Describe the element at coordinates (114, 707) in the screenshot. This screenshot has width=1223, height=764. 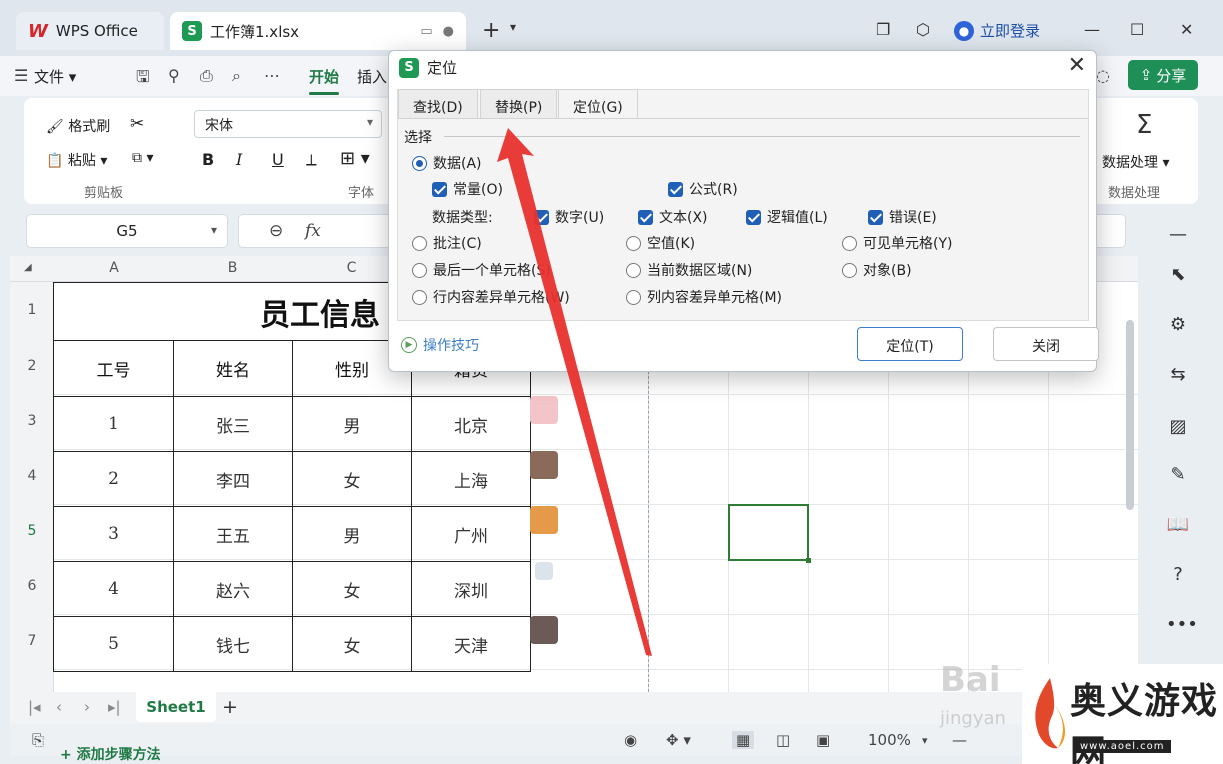
I see `last-sheet-icon: ▸|` at that location.